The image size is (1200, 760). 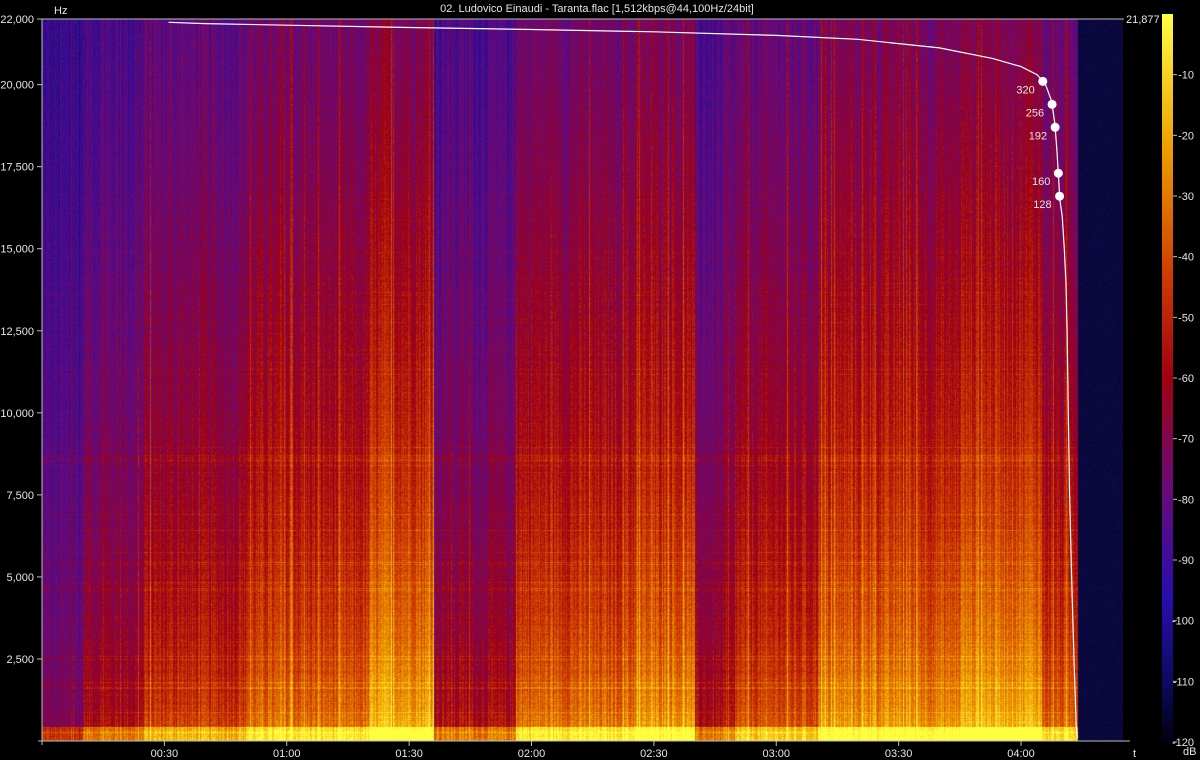 What do you see at coordinates (1186, 76) in the screenshot?
I see `colorbar-tick-label: -10` at bounding box center [1186, 76].